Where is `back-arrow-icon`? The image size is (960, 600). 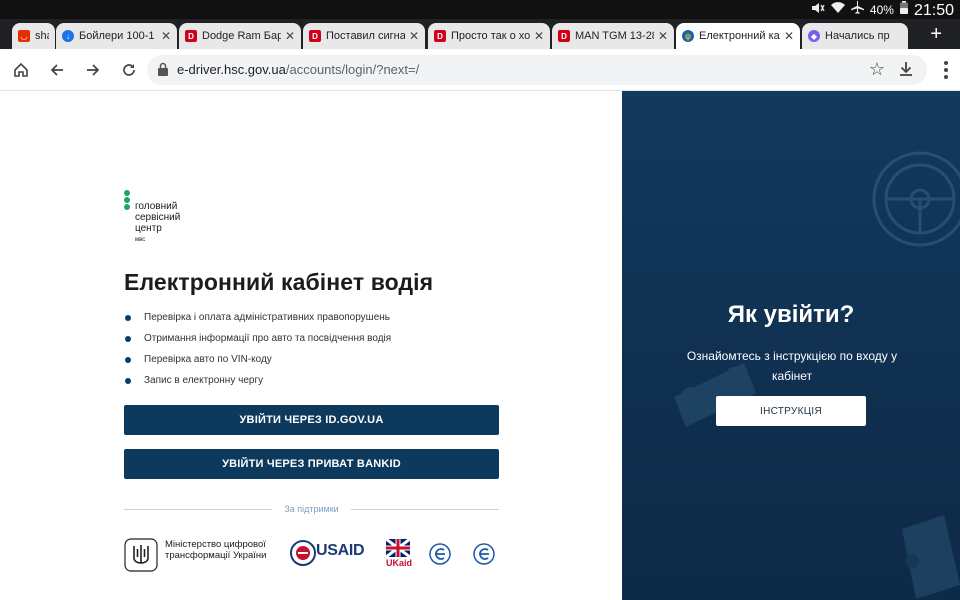 back-arrow-icon is located at coordinates (56, 70).